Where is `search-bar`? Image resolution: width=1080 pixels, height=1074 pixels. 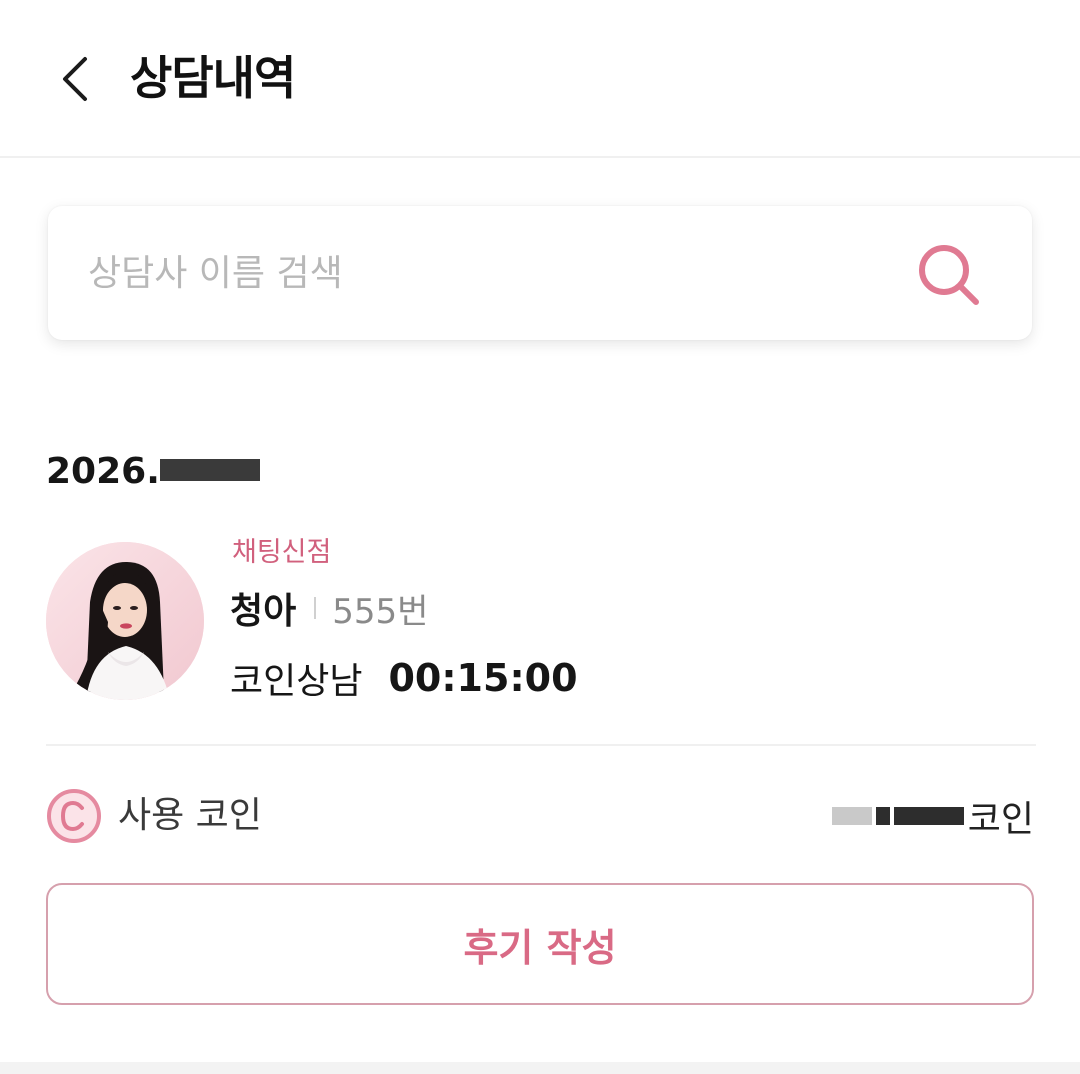
search-bar is located at coordinates (540, 273).